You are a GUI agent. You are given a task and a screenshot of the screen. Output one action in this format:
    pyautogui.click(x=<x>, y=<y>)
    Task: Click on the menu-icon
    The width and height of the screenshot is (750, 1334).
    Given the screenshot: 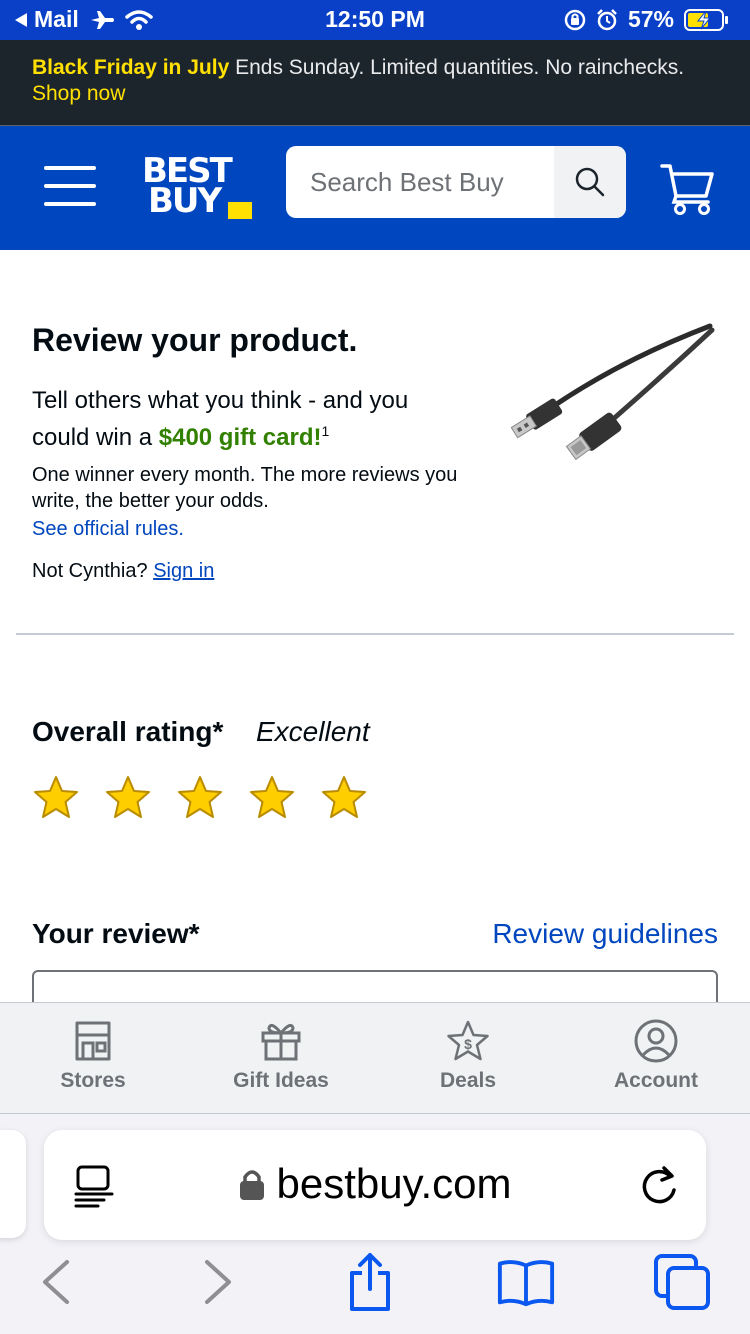 What is the action you would take?
    pyautogui.click(x=70, y=168)
    